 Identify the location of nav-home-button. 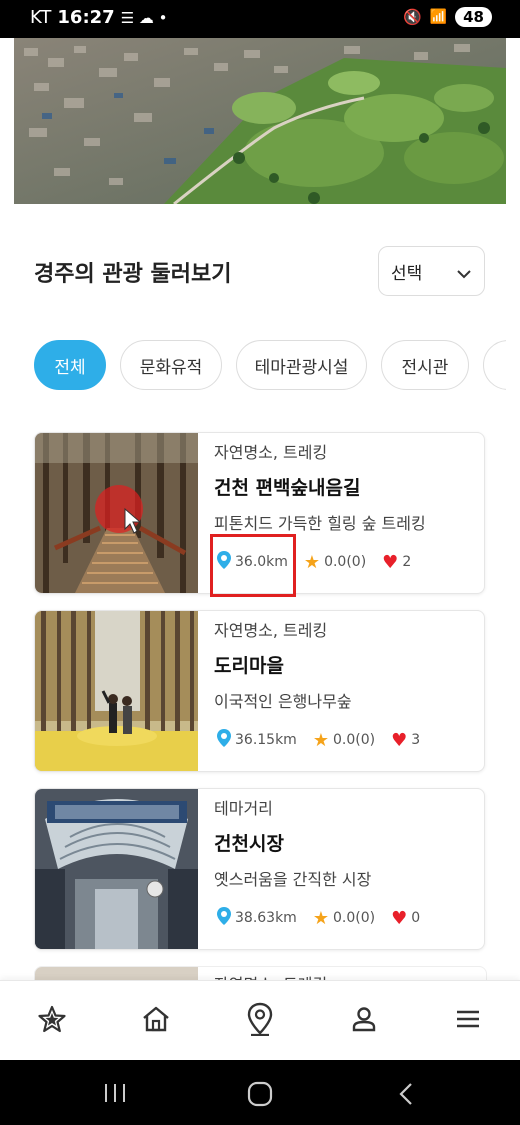
(156, 1019).